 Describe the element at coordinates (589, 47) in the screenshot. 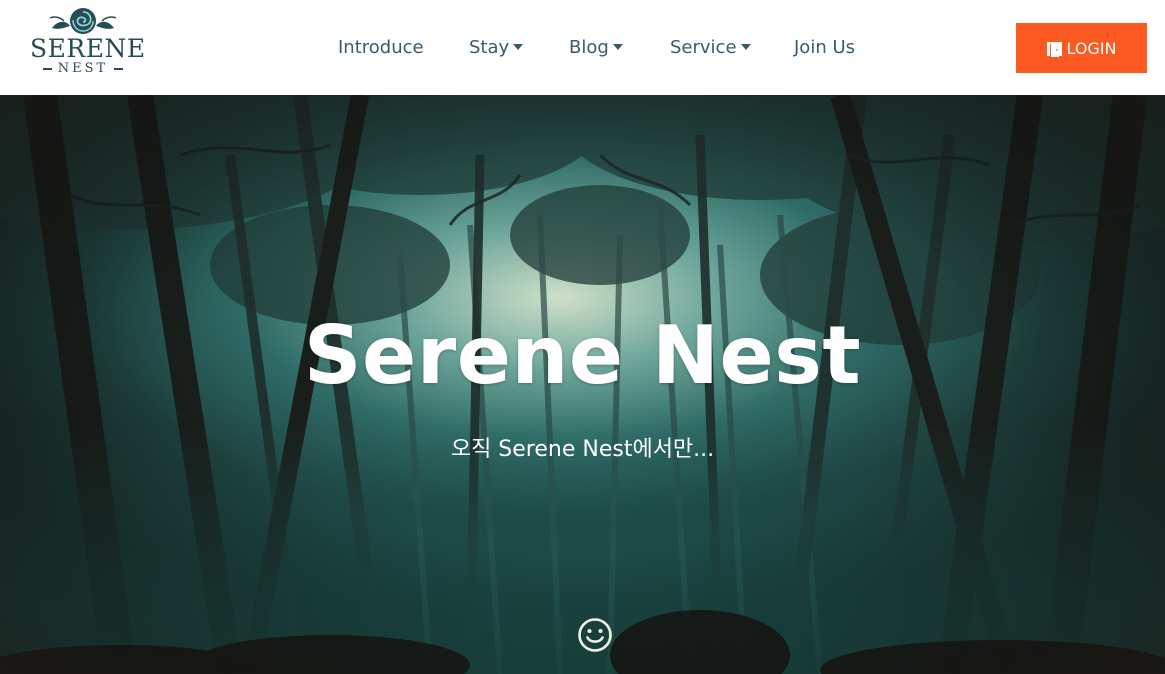

I see `nav-blog-label: Blog` at that location.